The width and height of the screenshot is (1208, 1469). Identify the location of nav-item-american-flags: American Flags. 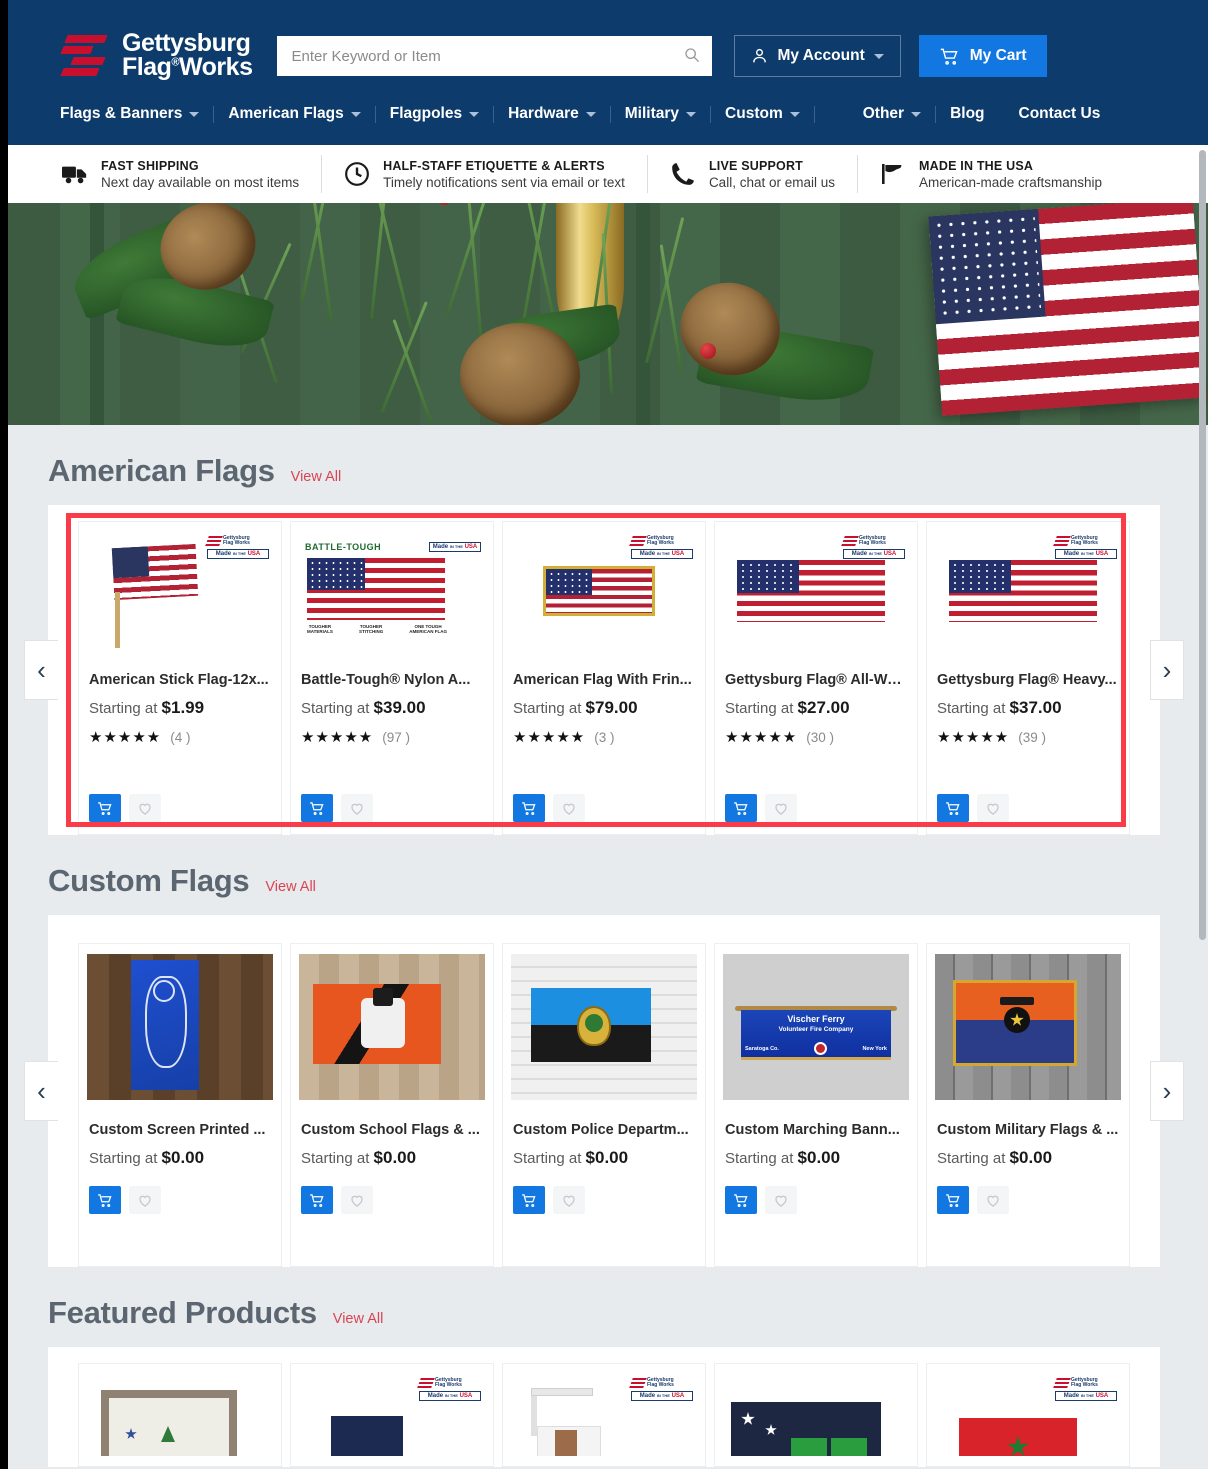
(294, 114).